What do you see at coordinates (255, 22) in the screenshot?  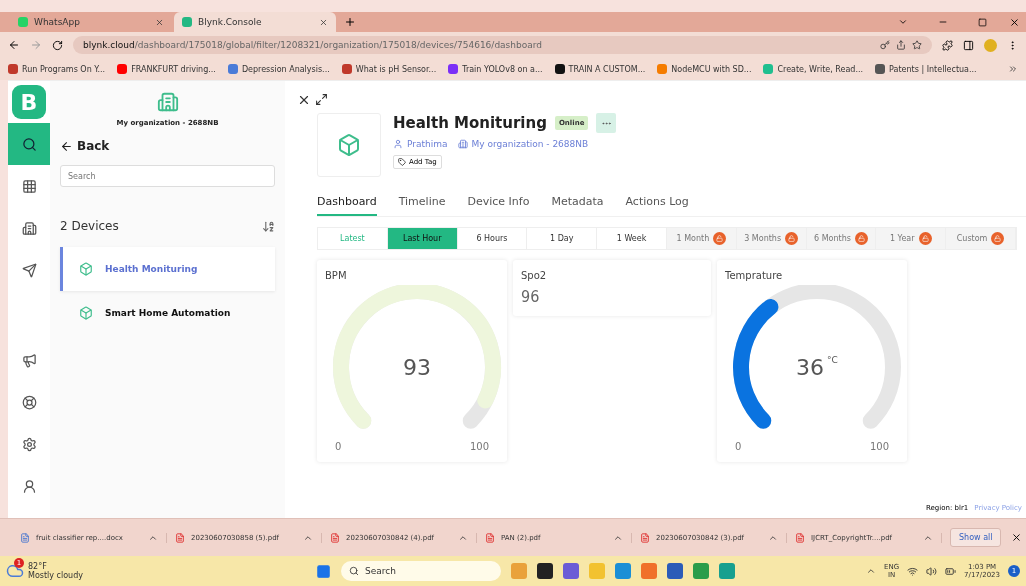 I see `browser-tab: Blynk.Console` at bounding box center [255, 22].